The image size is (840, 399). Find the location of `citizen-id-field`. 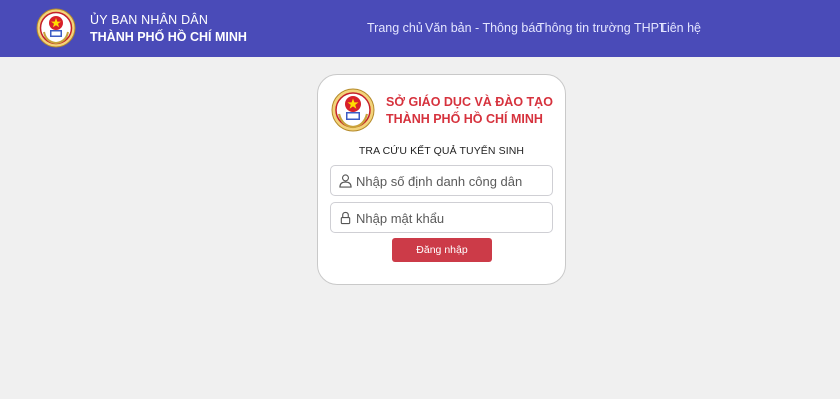

citizen-id-field is located at coordinates (441, 180).